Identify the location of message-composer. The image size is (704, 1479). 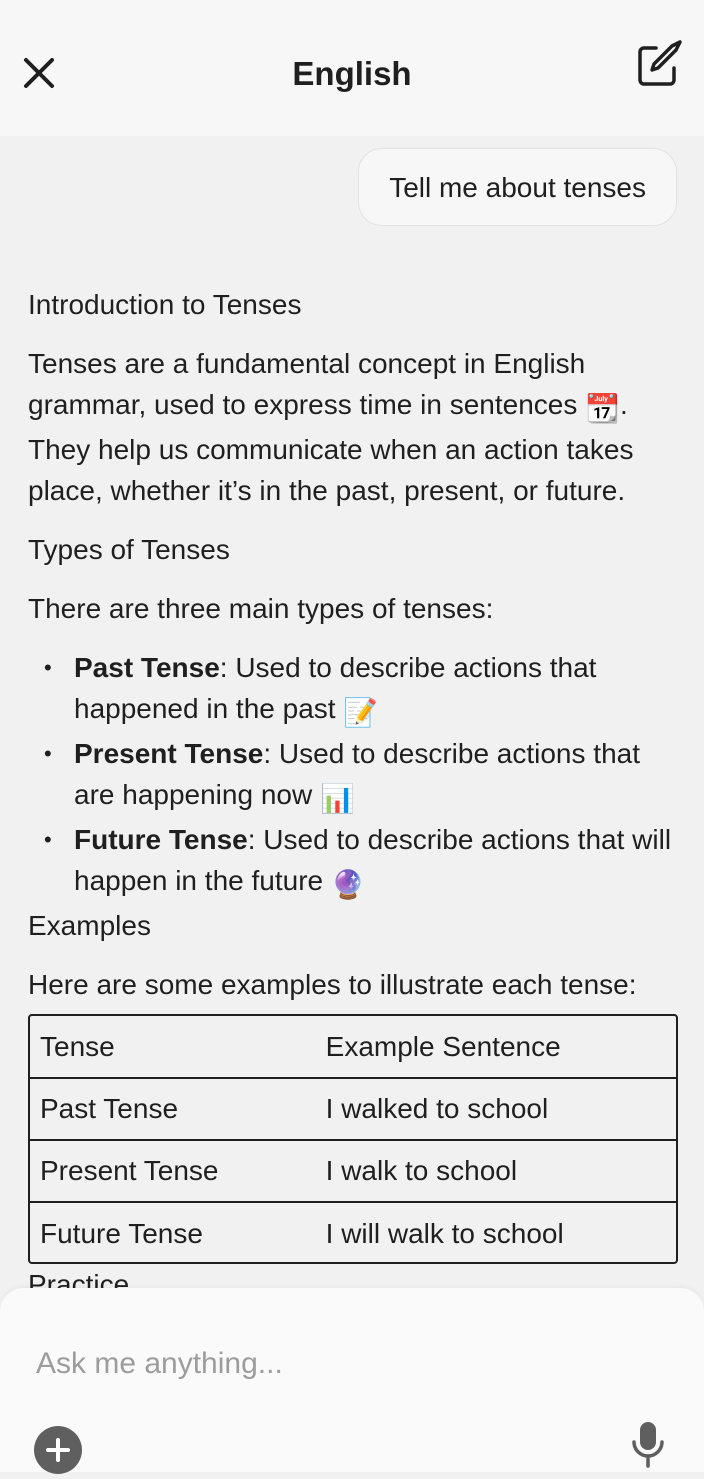
(352, 1381).